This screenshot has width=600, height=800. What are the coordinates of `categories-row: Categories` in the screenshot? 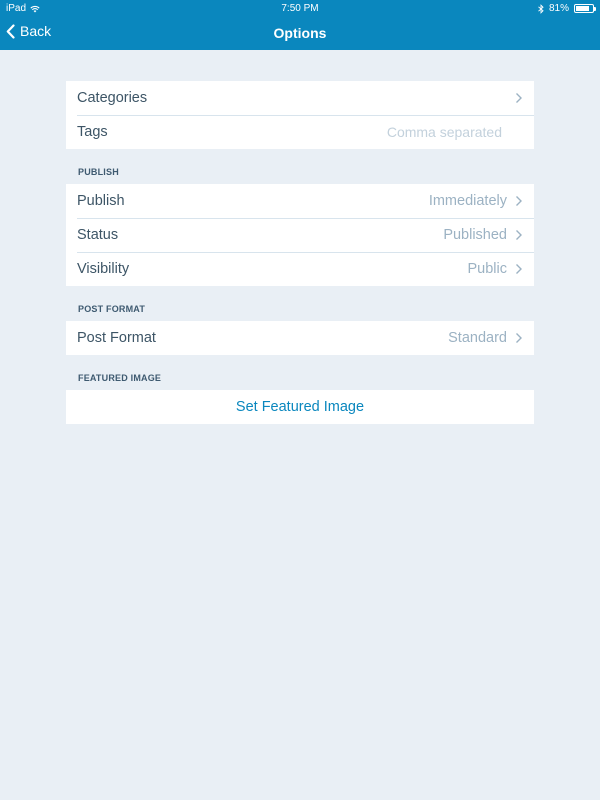 It's located at (300, 98).